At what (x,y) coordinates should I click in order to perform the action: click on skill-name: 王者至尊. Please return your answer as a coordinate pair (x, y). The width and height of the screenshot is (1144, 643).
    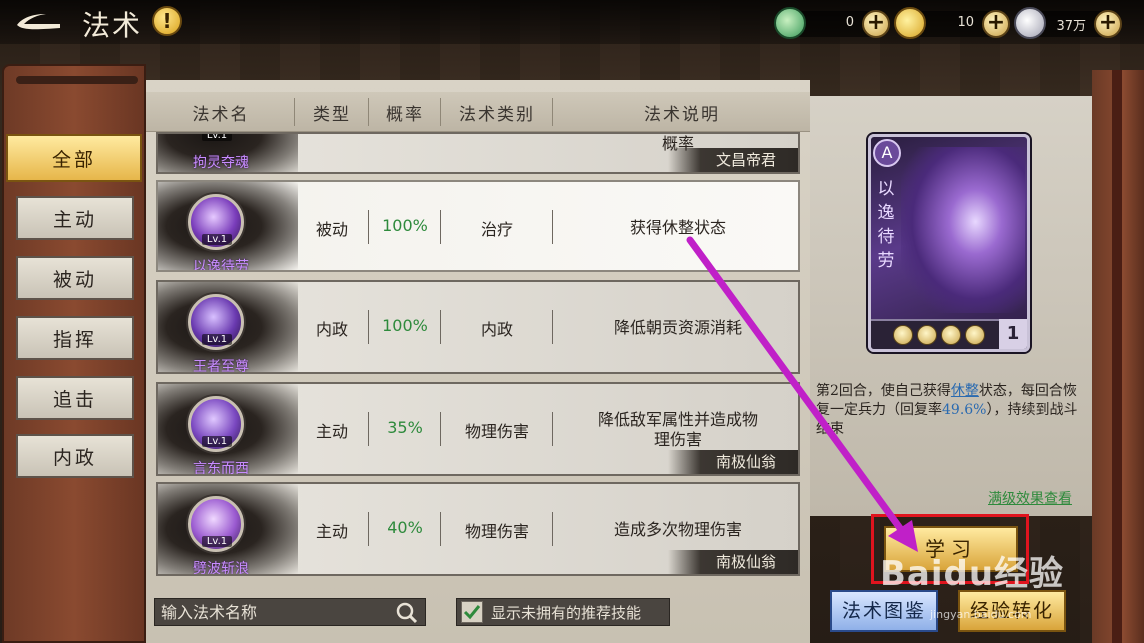
    Looking at the image, I should click on (221, 366).